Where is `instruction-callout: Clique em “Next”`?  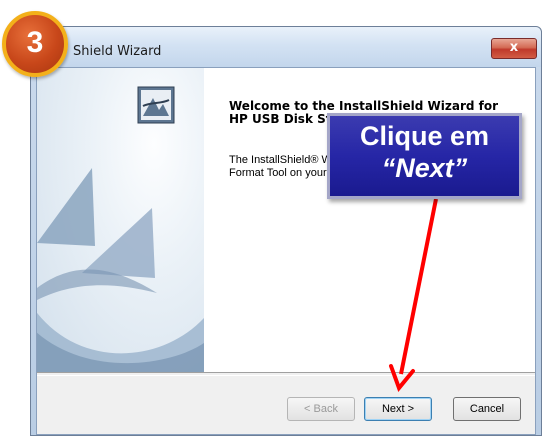
instruction-callout: Clique em “Next” is located at coordinates (424, 156).